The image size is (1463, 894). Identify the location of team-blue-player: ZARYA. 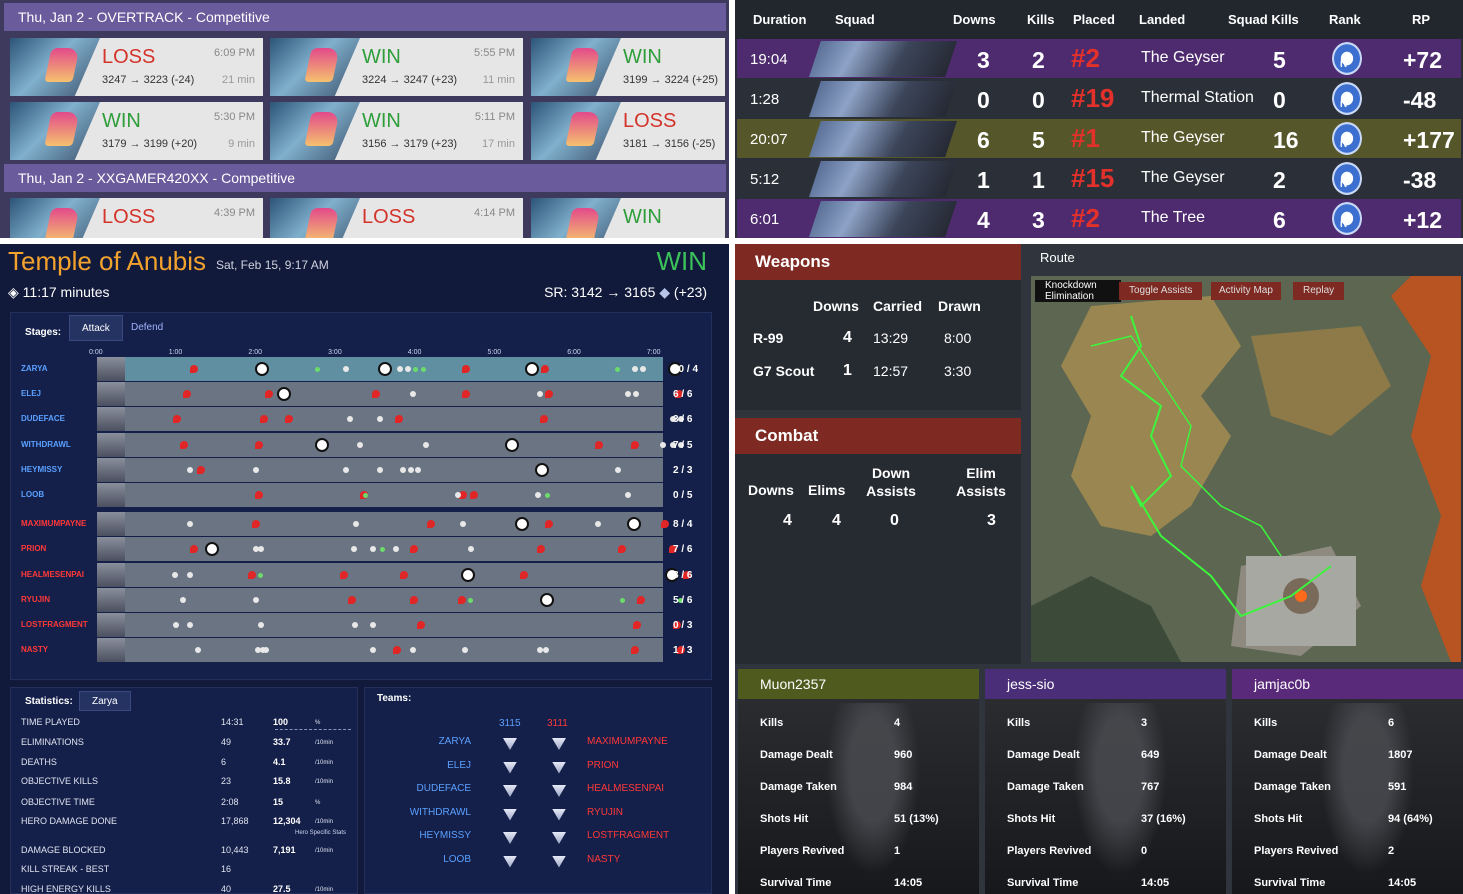
(455, 741).